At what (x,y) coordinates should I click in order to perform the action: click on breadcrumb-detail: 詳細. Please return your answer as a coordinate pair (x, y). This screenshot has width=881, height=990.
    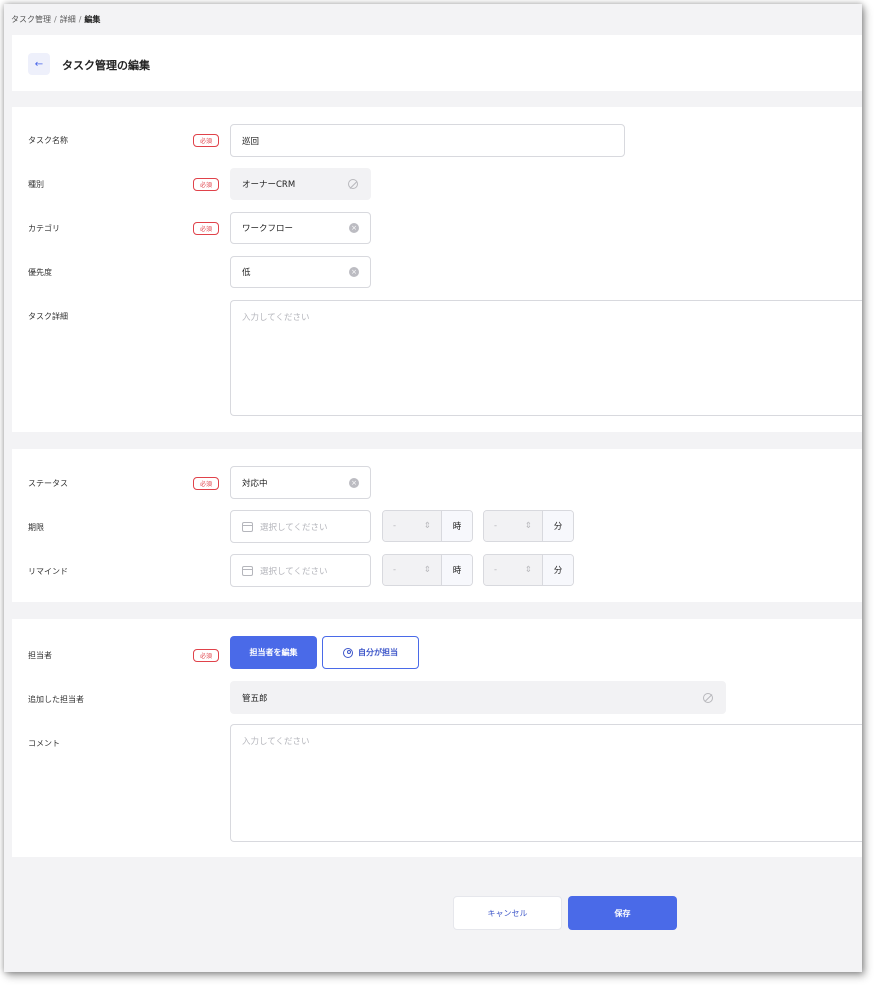
    Looking at the image, I should click on (68, 19).